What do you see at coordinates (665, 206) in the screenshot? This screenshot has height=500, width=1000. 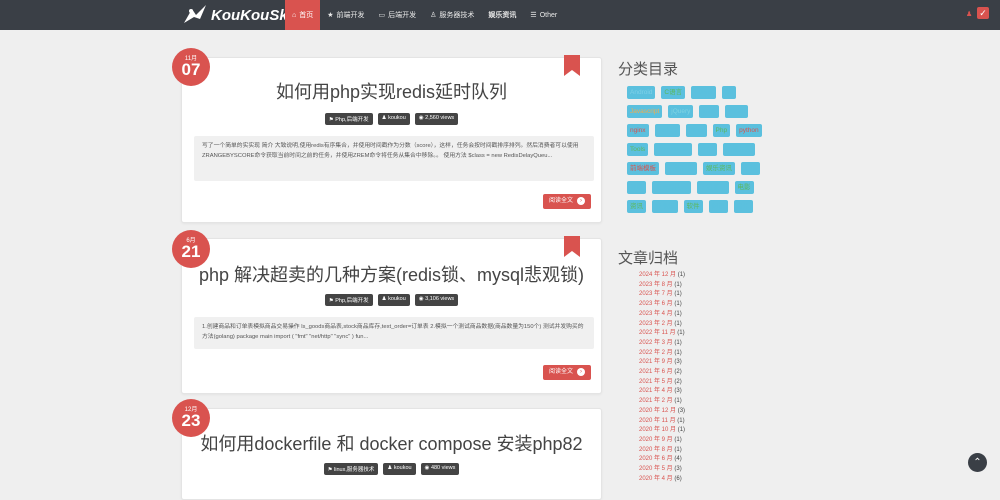 I see `category-tag-link: 轻小说` at bounding box center [665, 206].